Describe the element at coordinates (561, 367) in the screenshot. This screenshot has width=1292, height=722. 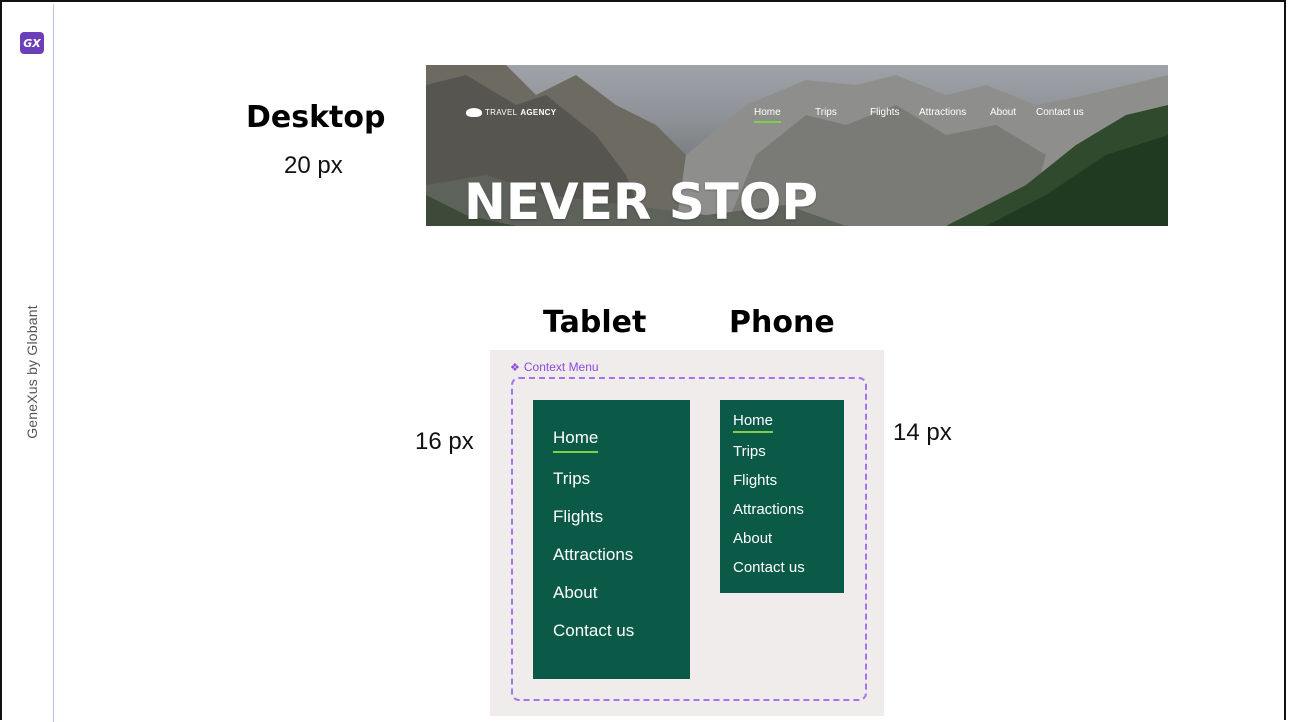
I see `context-menu-title-text: Context Menu` at that location.